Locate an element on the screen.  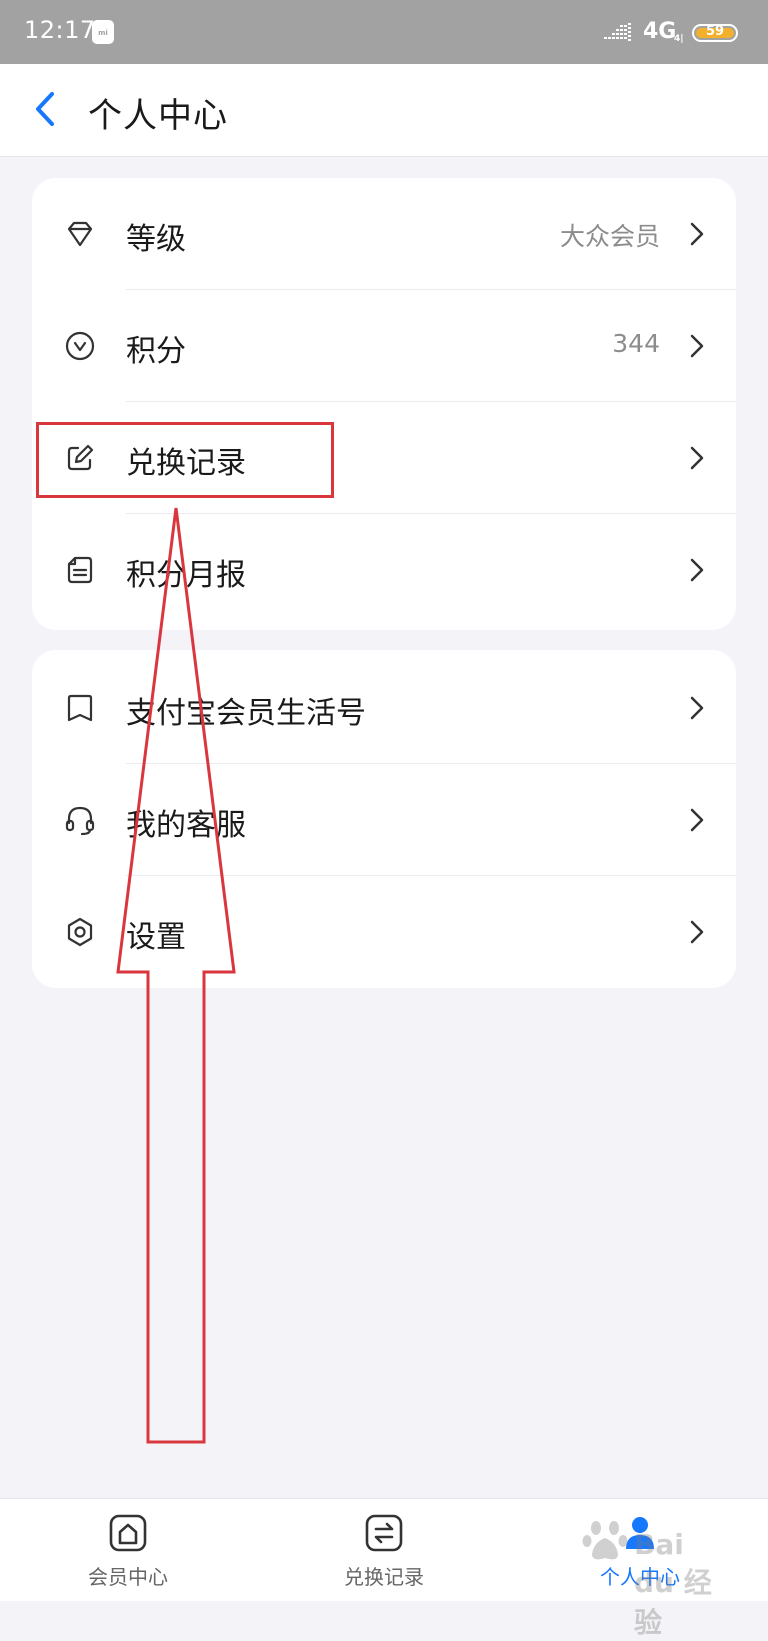
exchange-icon is located at coordinates (384, 1533).